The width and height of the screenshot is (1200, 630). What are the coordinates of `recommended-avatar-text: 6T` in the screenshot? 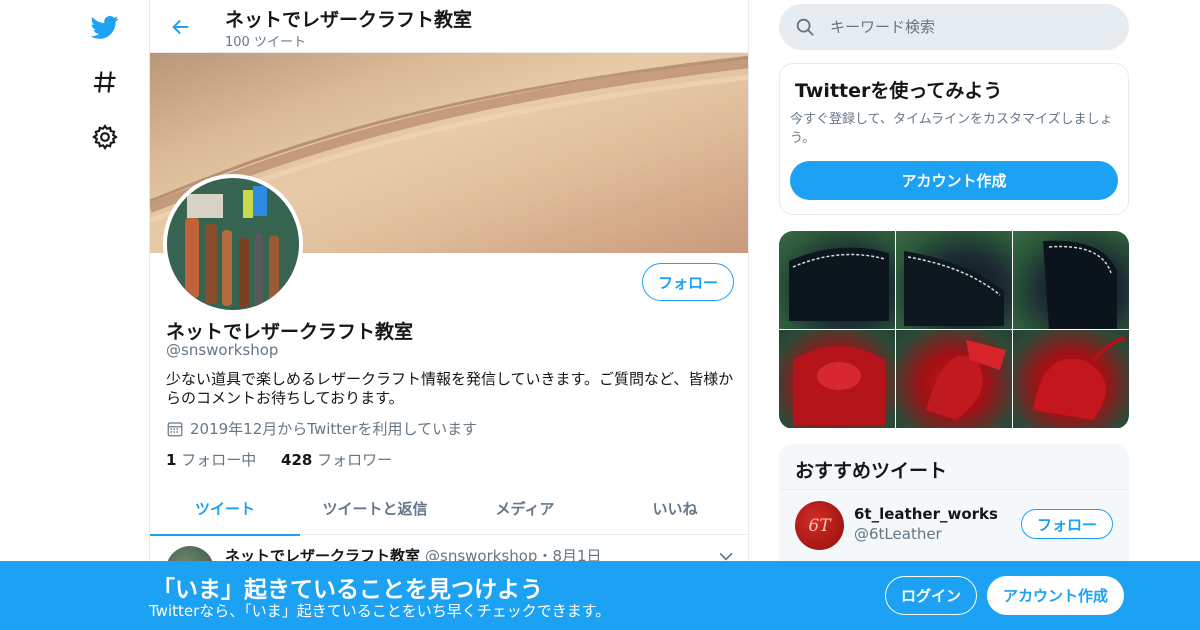 It's located at (819, 525).